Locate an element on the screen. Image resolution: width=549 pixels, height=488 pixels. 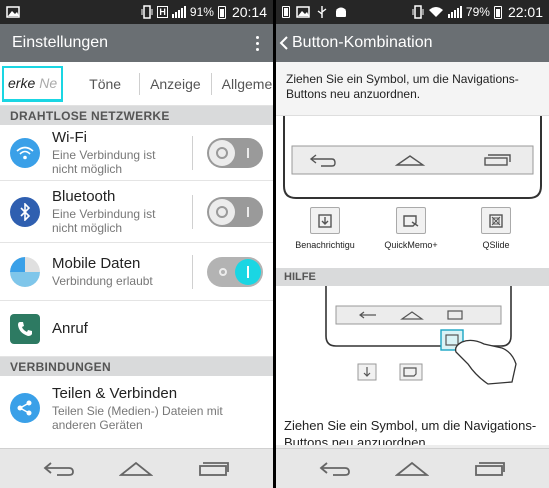
wifi-icon is located at coordinates (25, 152).